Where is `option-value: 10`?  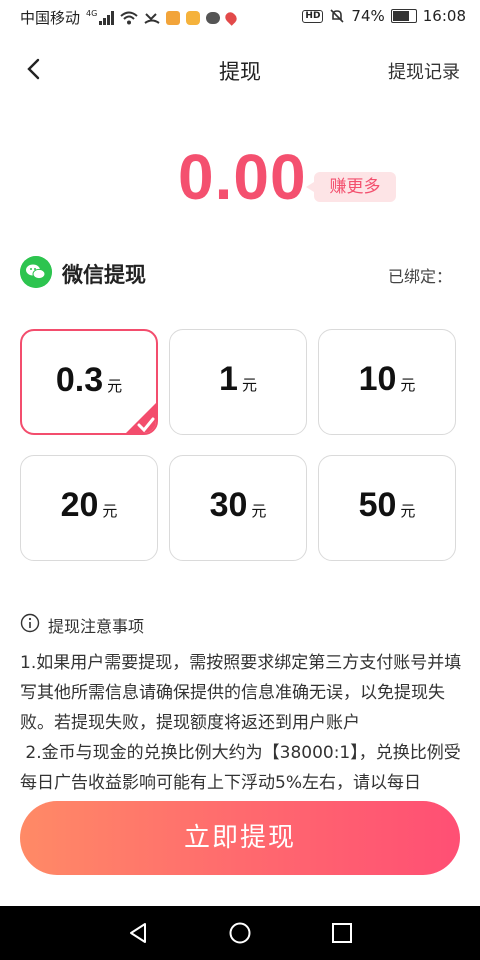 option-value: 10 is located at coordinates (377, 379).